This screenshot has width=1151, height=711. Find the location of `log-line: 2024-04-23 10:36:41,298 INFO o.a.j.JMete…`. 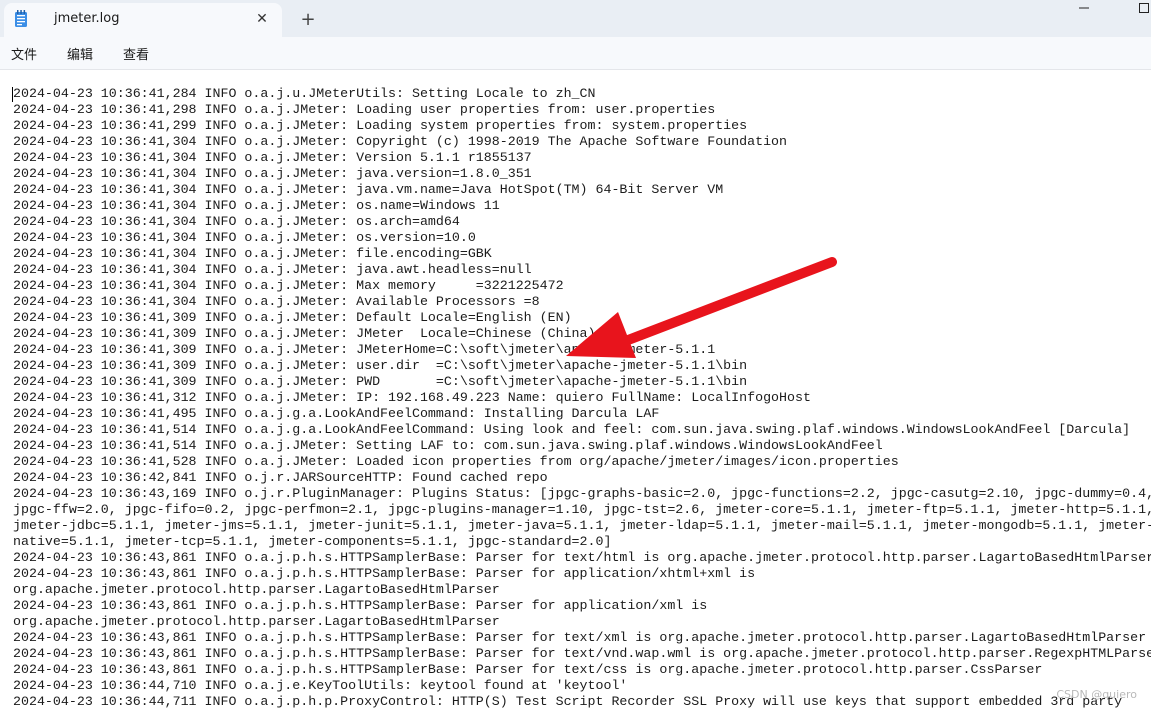

log-line: 2024-04-23 10:36:41,298 INFO o.a.j.JMete… is located at coordinates (364, 109).